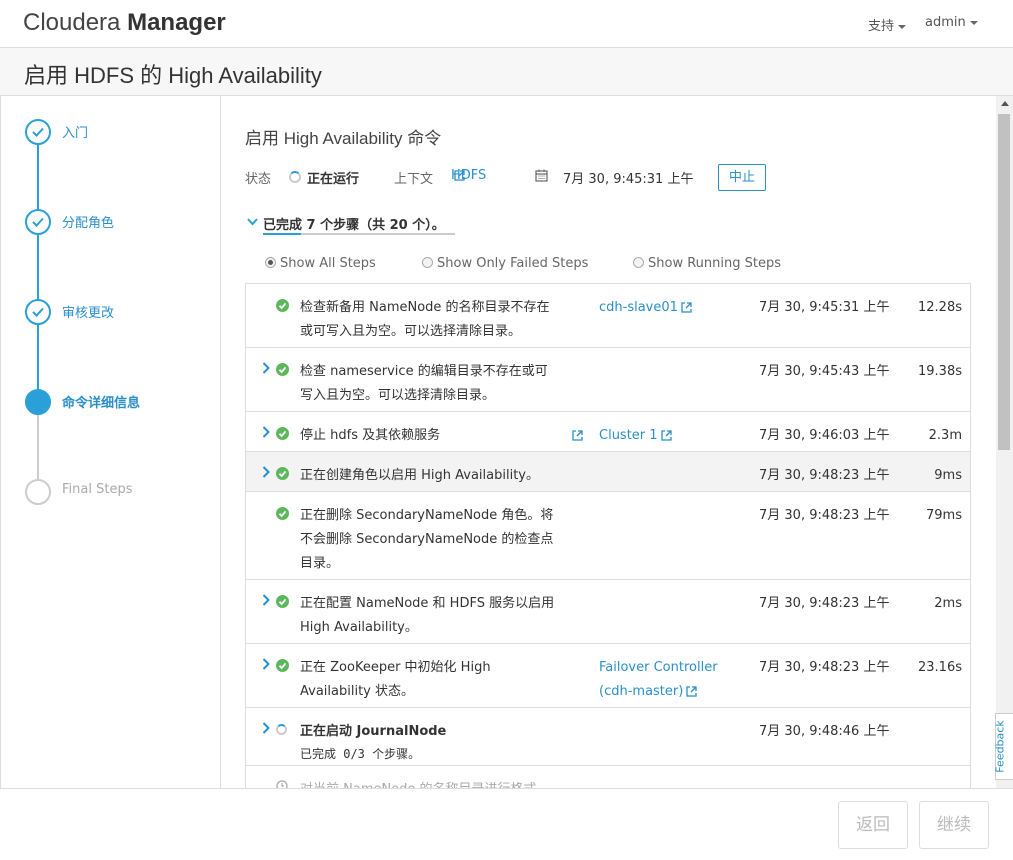 This screenshot has height=860, width=1013. What do you see at coordinates (714, 263) in the screenshot?
I see `filter-label: Show Running Steps` at bounding box center [714, 263].